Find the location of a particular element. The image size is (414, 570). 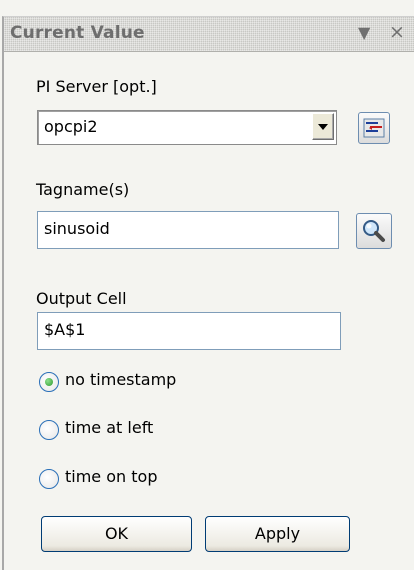

time-on-top-label: time on top is located at coordinates (111, 476).